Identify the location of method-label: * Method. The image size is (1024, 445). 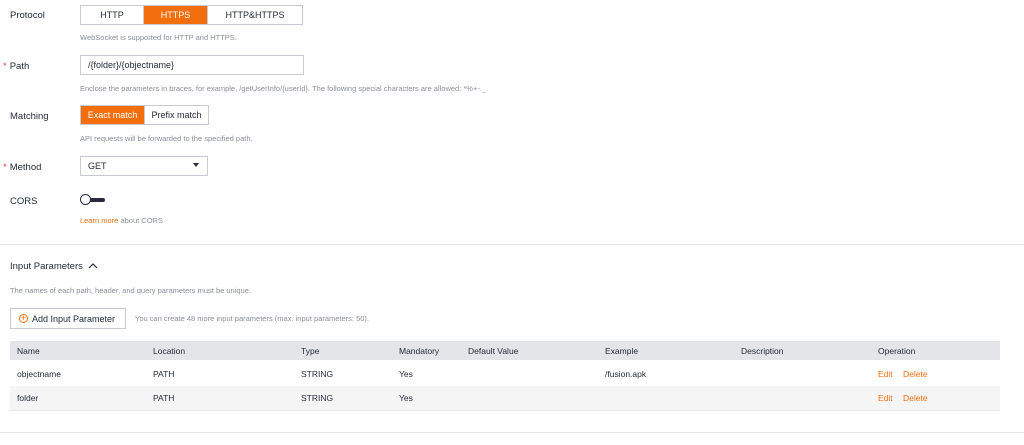
(22, 167).